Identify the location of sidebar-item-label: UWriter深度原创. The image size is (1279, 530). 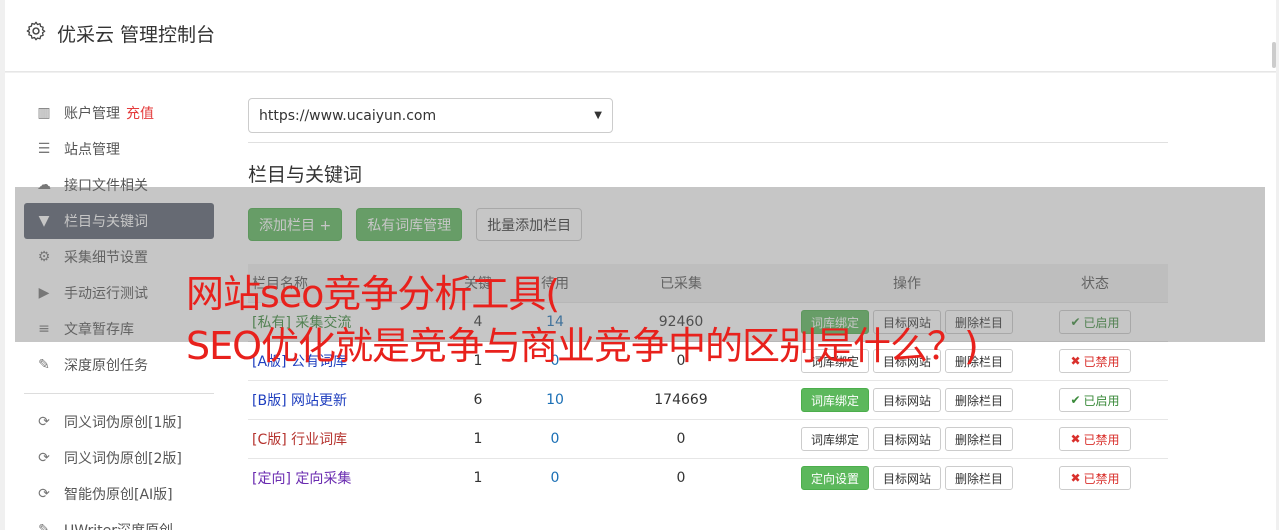
(118, 525).